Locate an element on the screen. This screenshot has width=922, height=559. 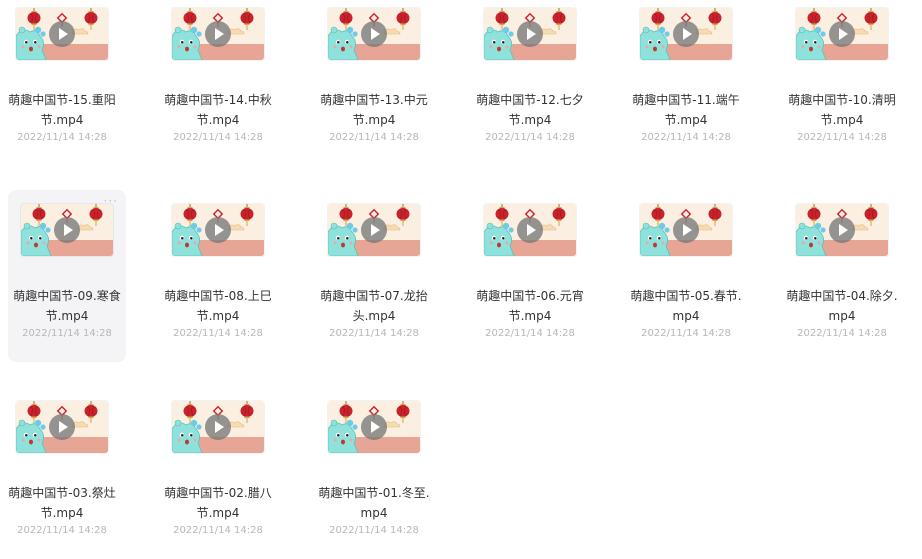
file-tile: 萌趣中国节-07.龙抬头.mp4 2022/11/14 14:28 is located at coordinates (374, 276).